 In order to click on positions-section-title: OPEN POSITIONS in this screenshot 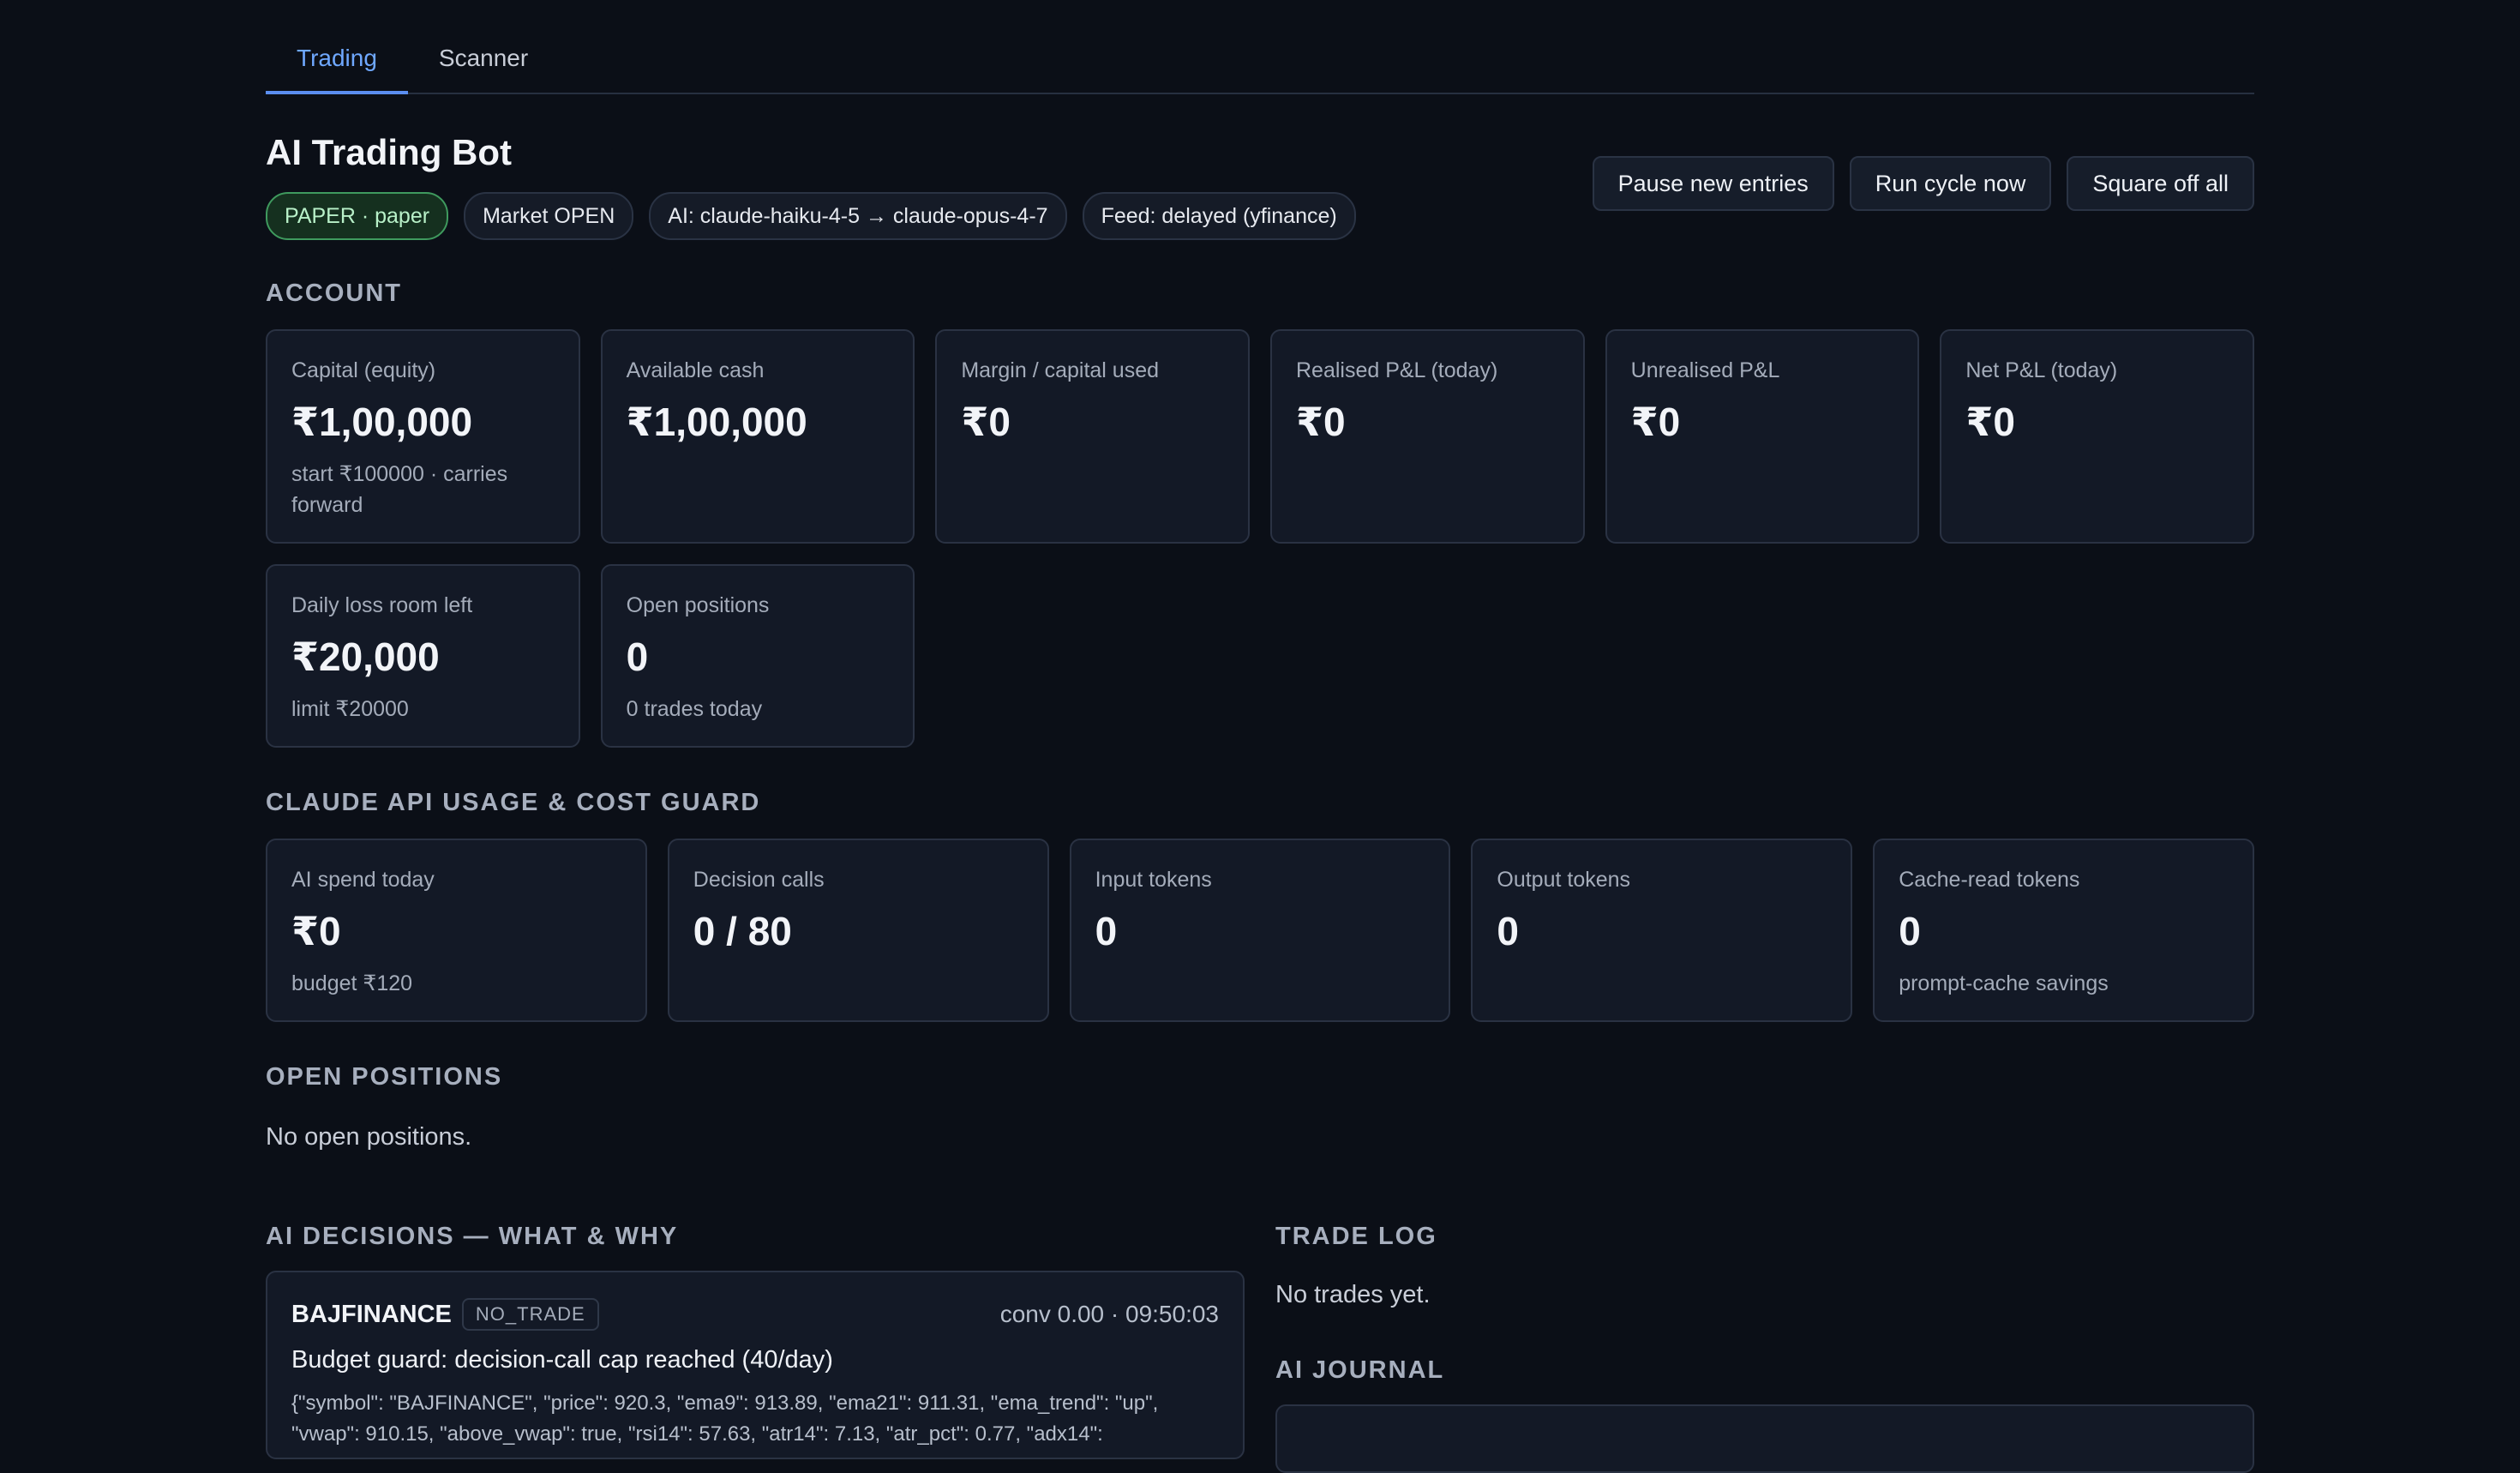, I will do `click(384, 1077)`.